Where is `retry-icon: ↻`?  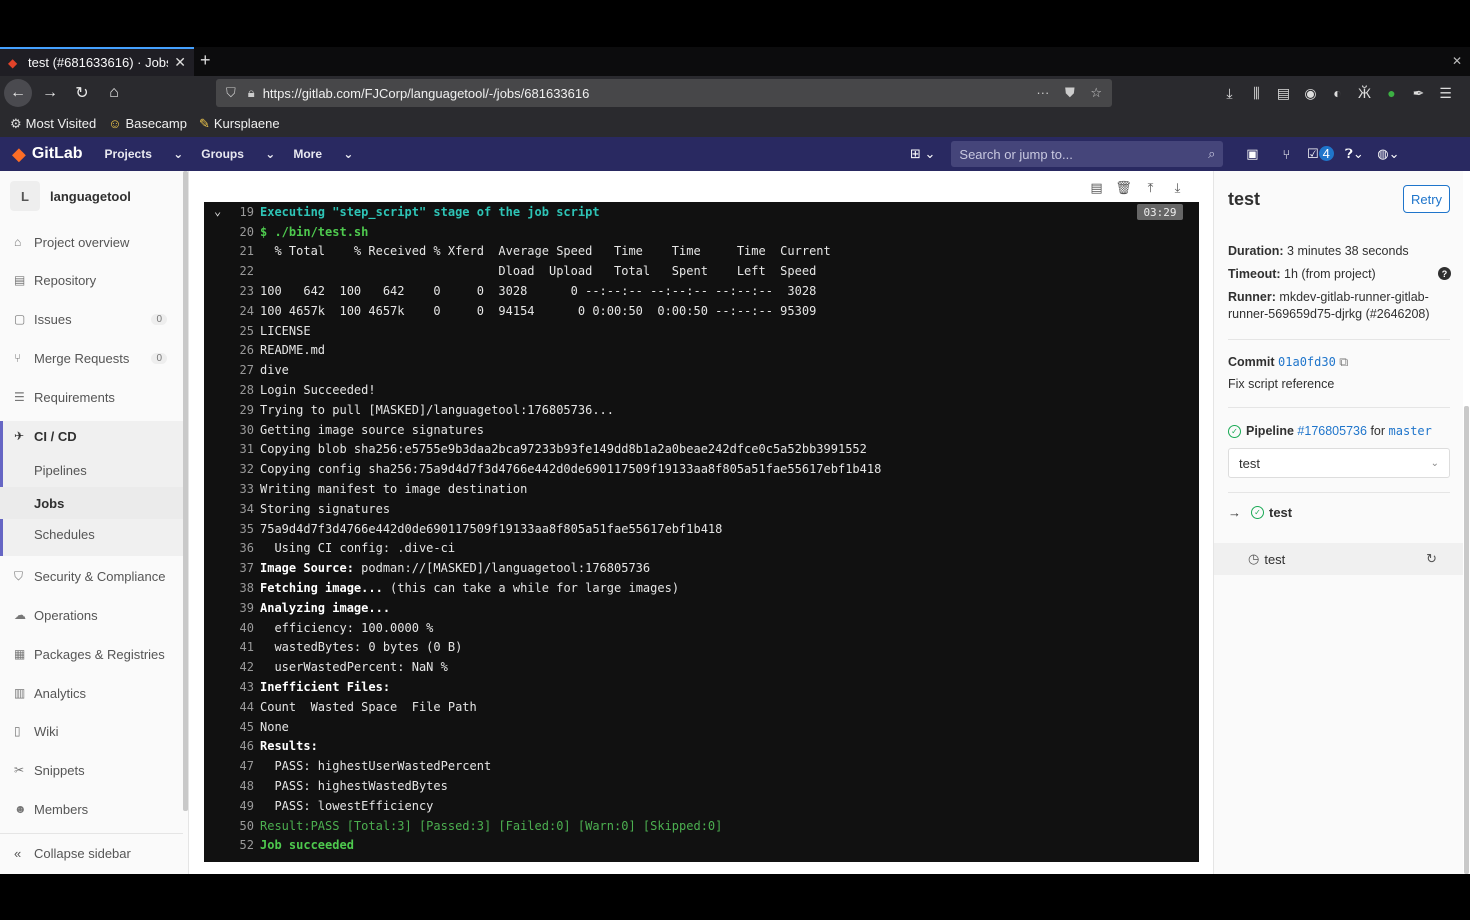
retry-icon: ↻ is located at coordinates (1431, 559).